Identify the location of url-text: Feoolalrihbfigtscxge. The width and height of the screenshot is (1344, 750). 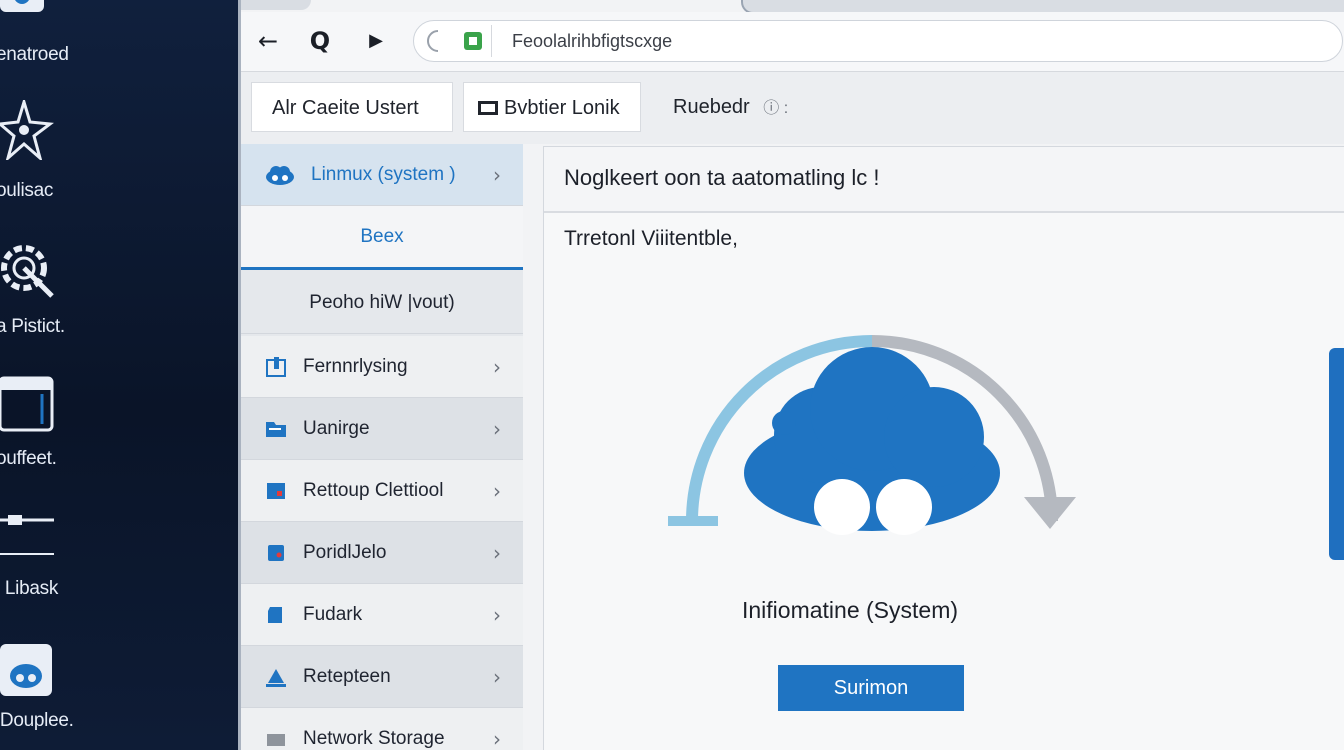
(592, 41).